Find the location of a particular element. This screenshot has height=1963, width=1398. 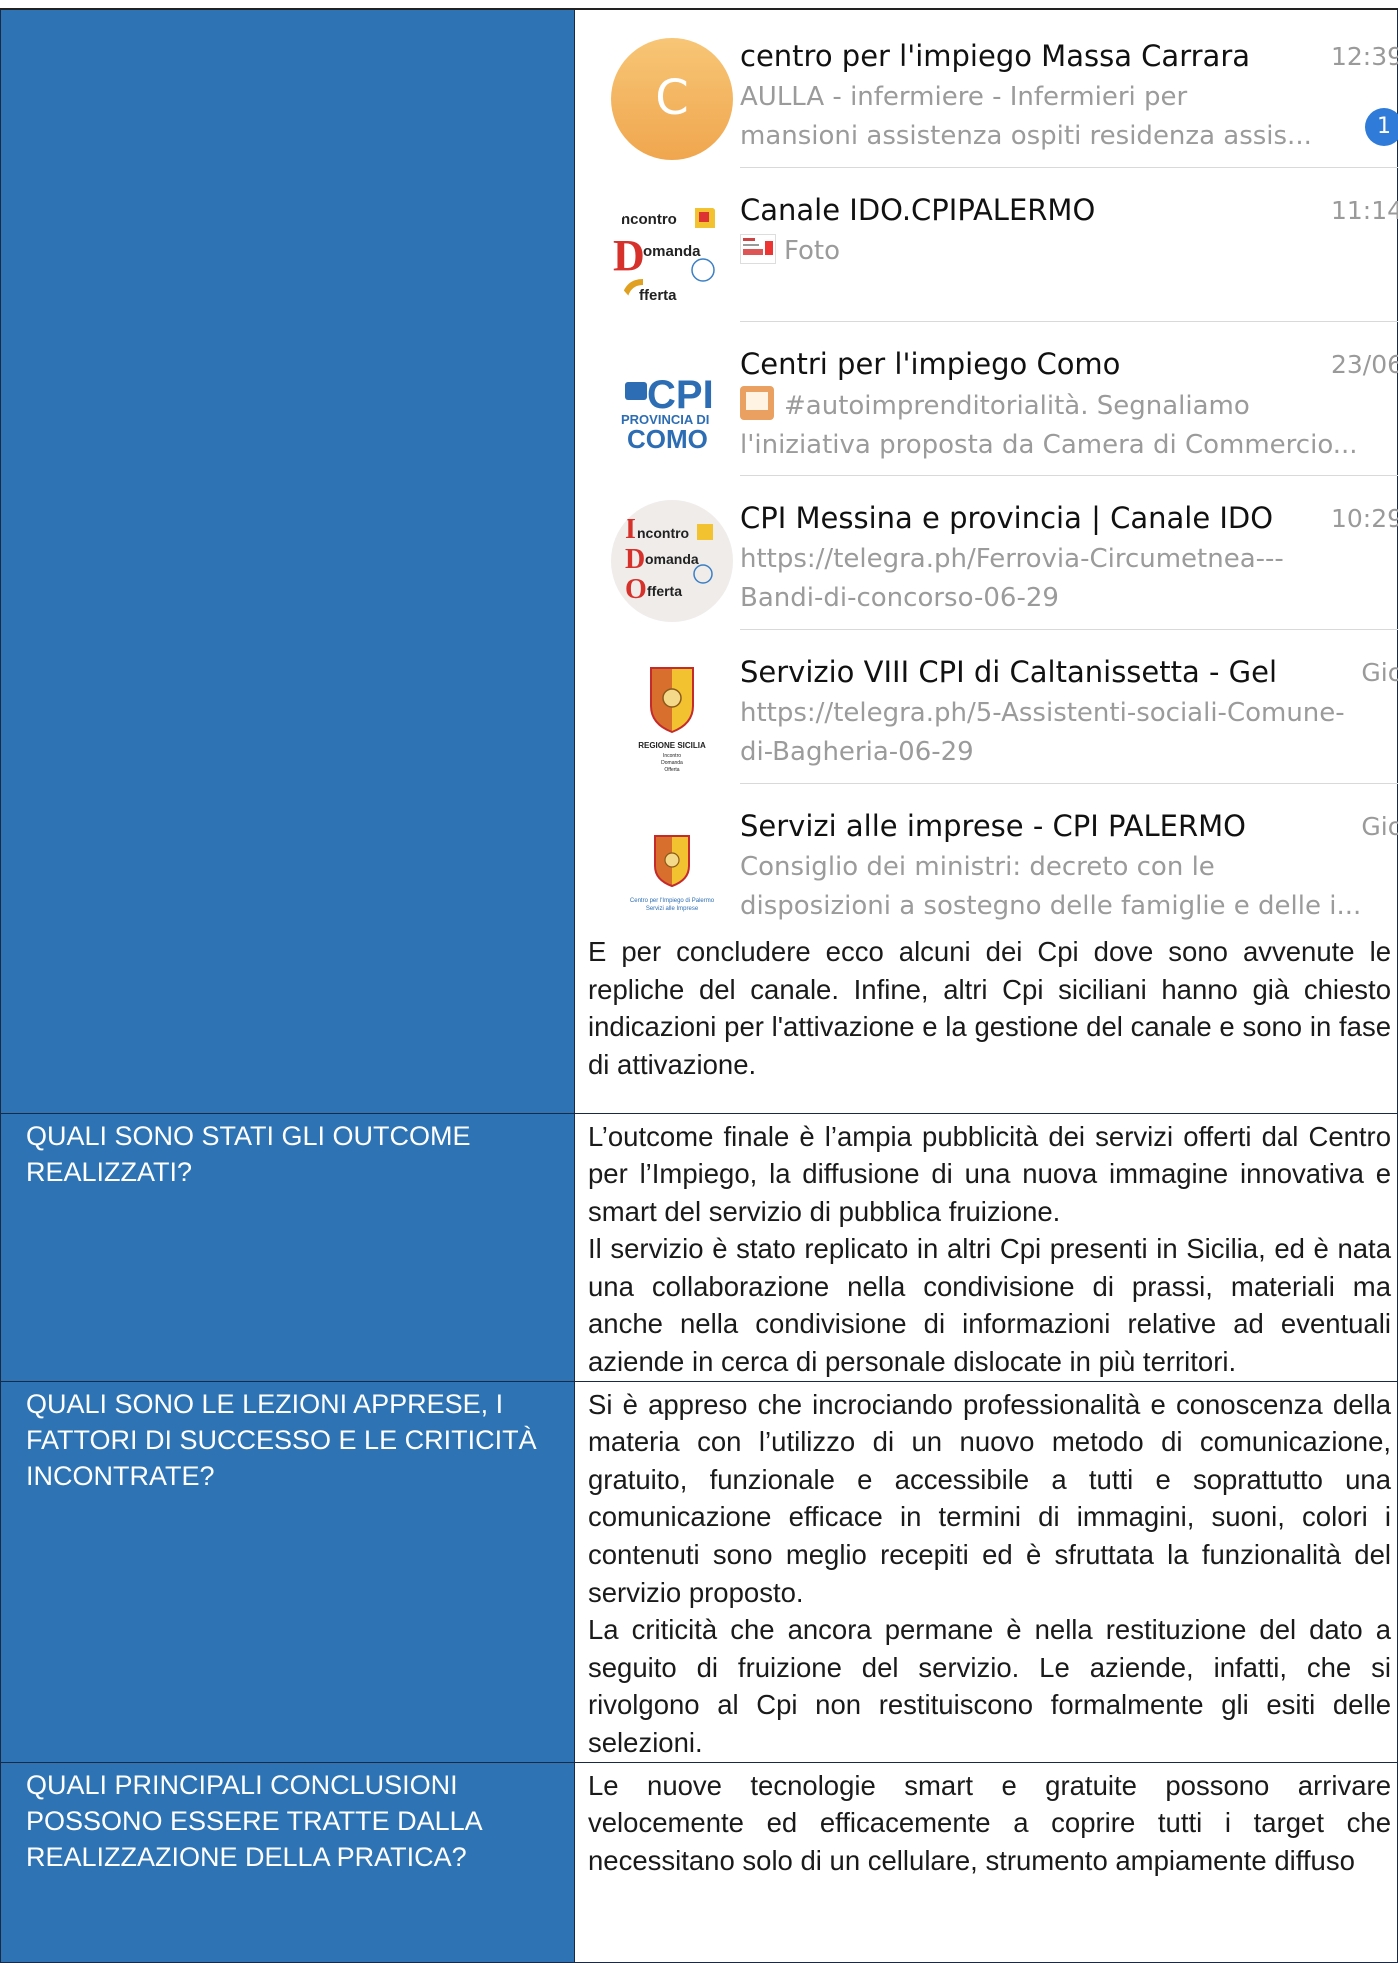

photo-thumbnail-icon is located at coordinates (758, 249).